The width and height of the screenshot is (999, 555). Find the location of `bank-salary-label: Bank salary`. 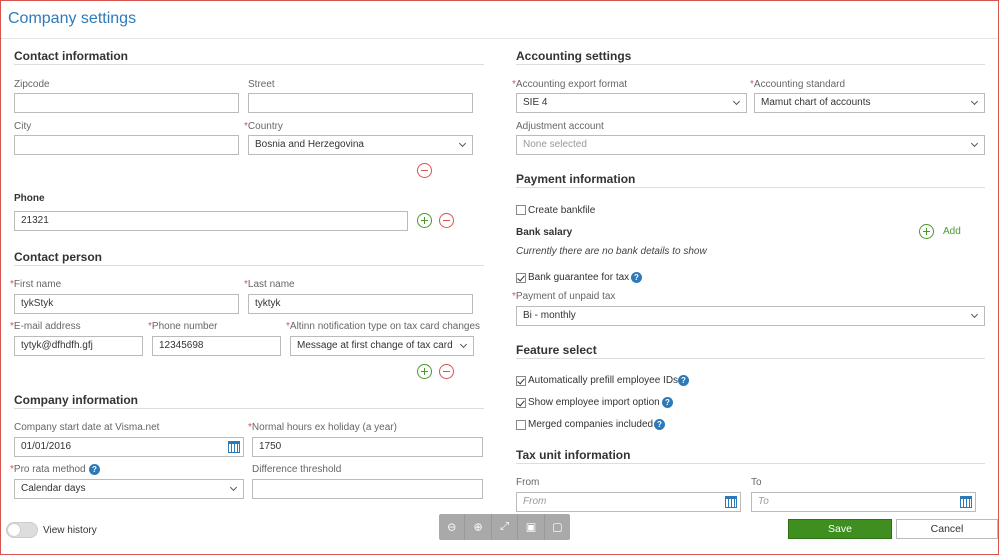

bank-salary-label: Bank salary is located at coordinates (544, 232).